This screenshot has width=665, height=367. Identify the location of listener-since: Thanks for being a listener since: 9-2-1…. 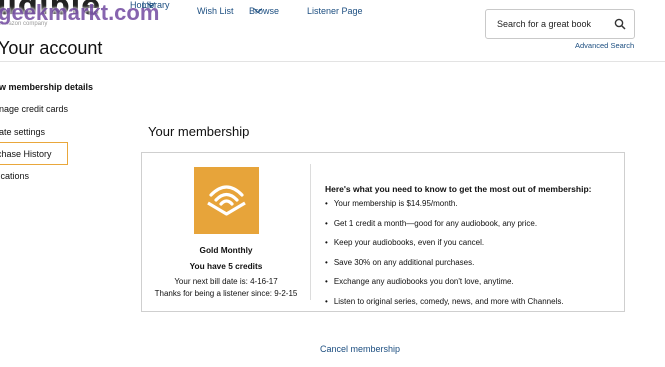
(226, 293).